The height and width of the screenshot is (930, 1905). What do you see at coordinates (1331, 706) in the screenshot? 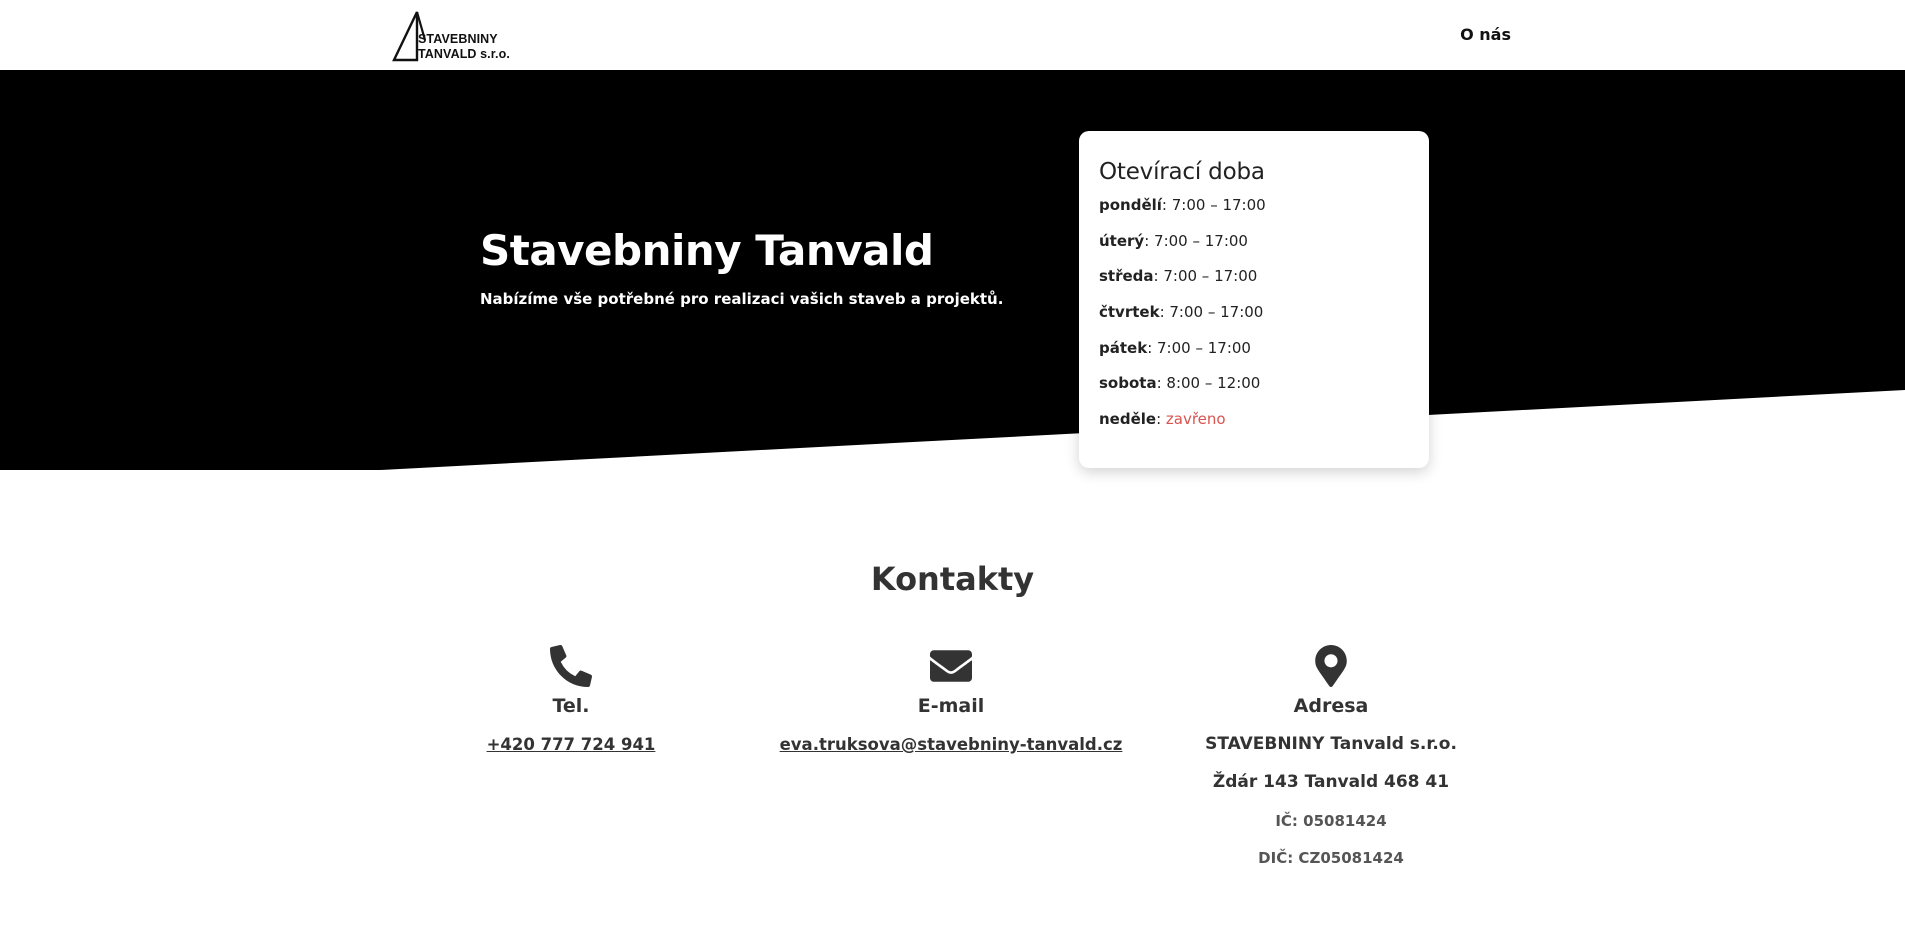
I see `contact-address-label: Adresa` at bounding box center [1331, 706].